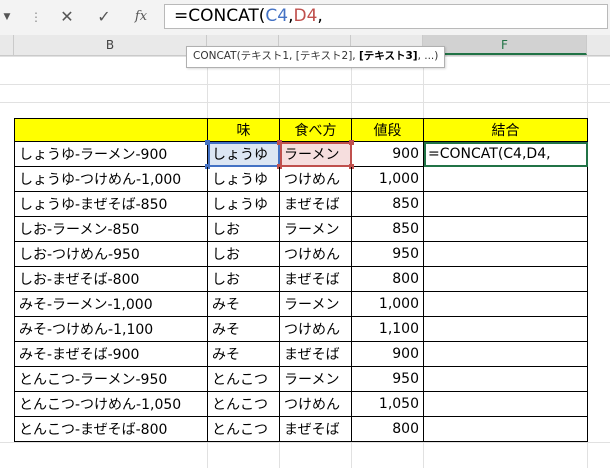 Image resolution: width=610 pixels, height=468 pixels. I want to click on cell-b: しょうゆ-ラーメン-900, so click(111, 154).